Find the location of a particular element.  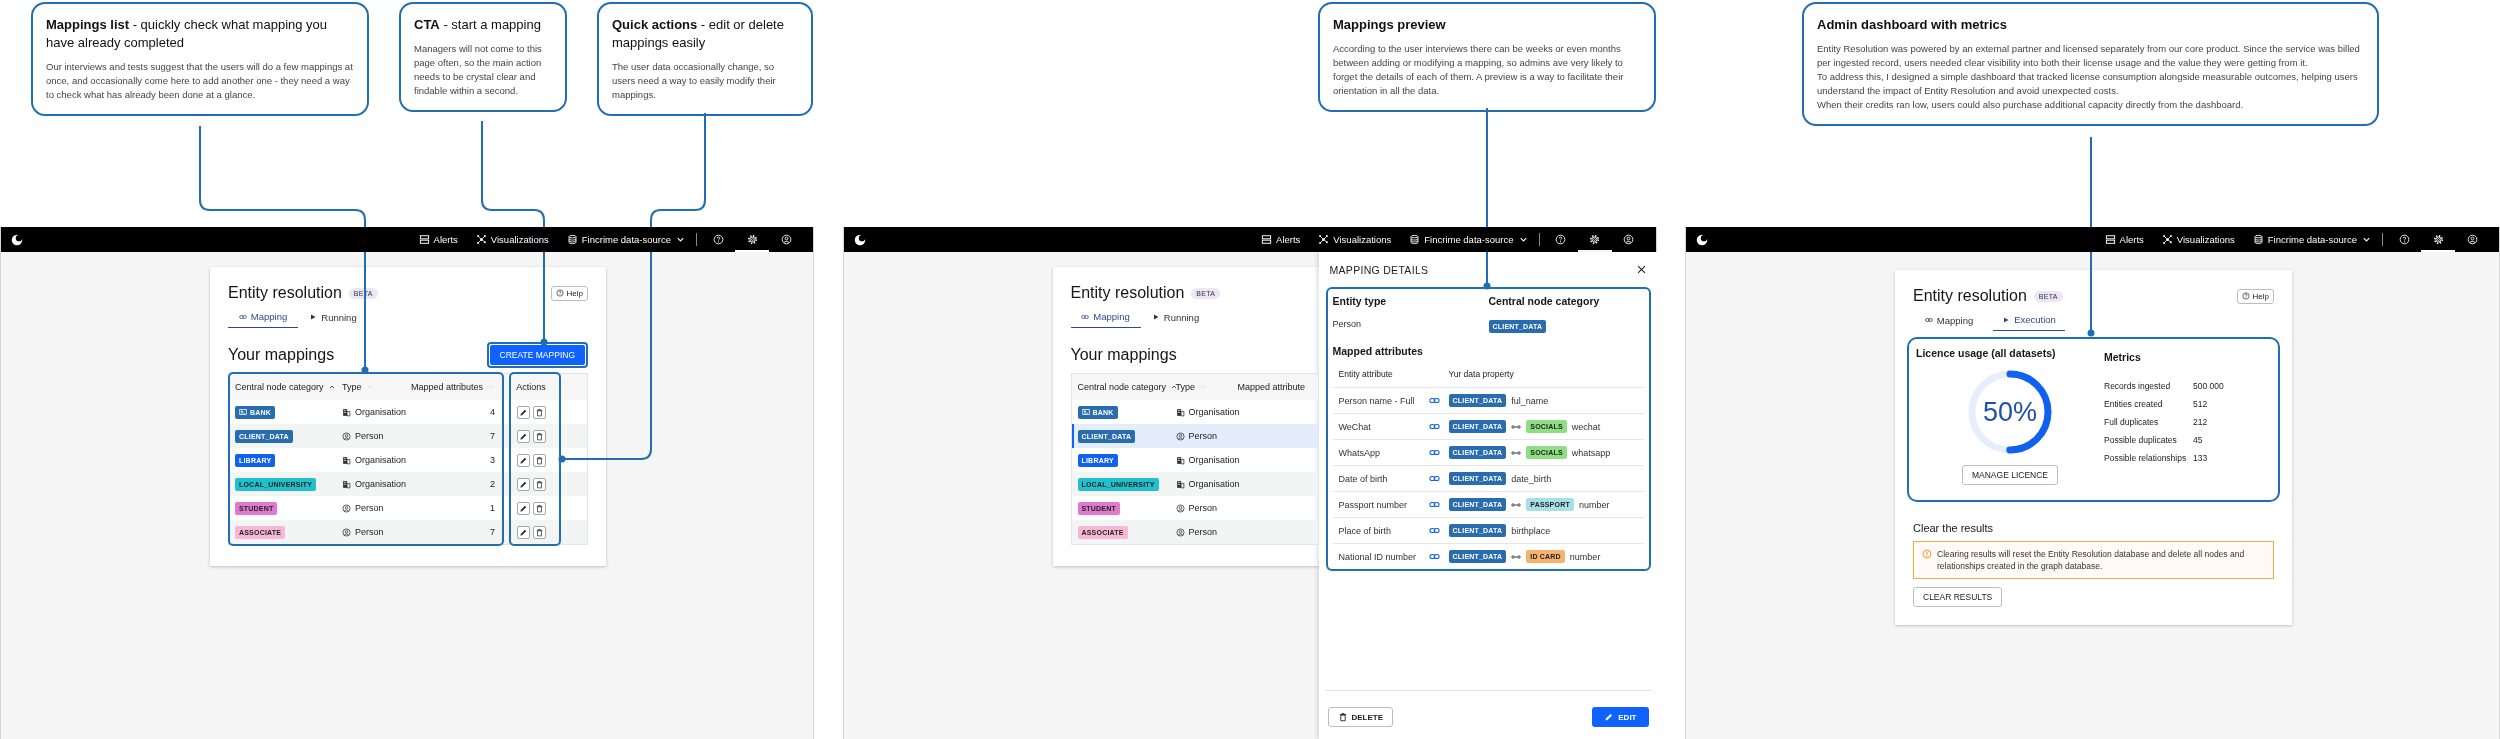

section-heading: Mapped attributes is located at coordinates (1378, 351).